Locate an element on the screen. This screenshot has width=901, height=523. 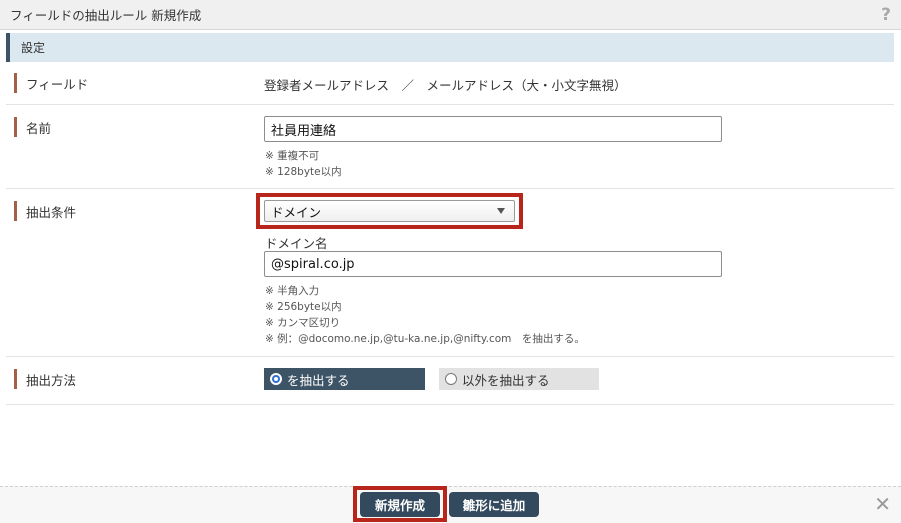
dialog-titlebar: フィールドの抽出ルール 新規作成 is located at coordinates (450, 15).